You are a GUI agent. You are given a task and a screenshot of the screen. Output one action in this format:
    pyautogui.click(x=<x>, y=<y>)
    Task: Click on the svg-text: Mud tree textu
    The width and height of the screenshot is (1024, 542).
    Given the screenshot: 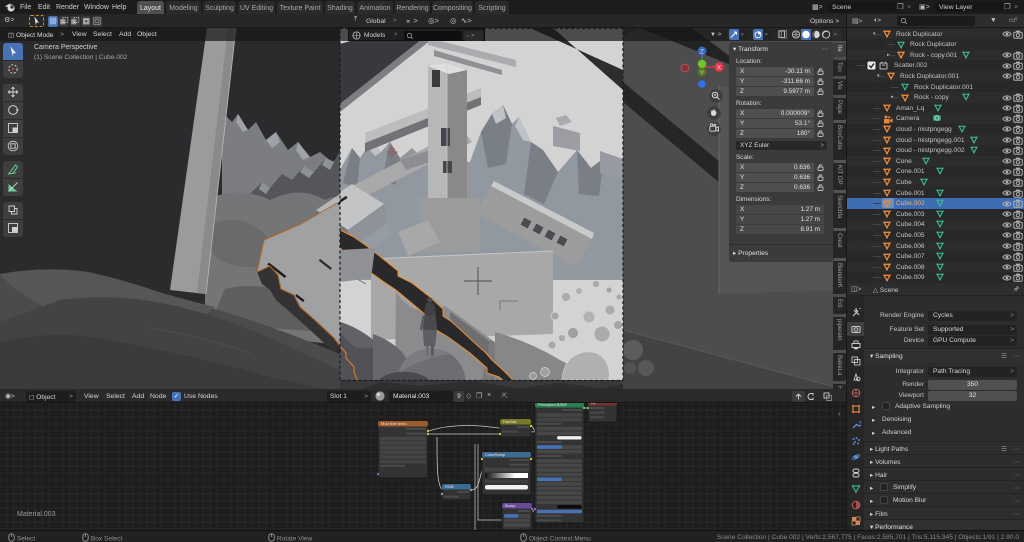 What is the action you would take?
    pyautogui.click(x=394, y=423)
    